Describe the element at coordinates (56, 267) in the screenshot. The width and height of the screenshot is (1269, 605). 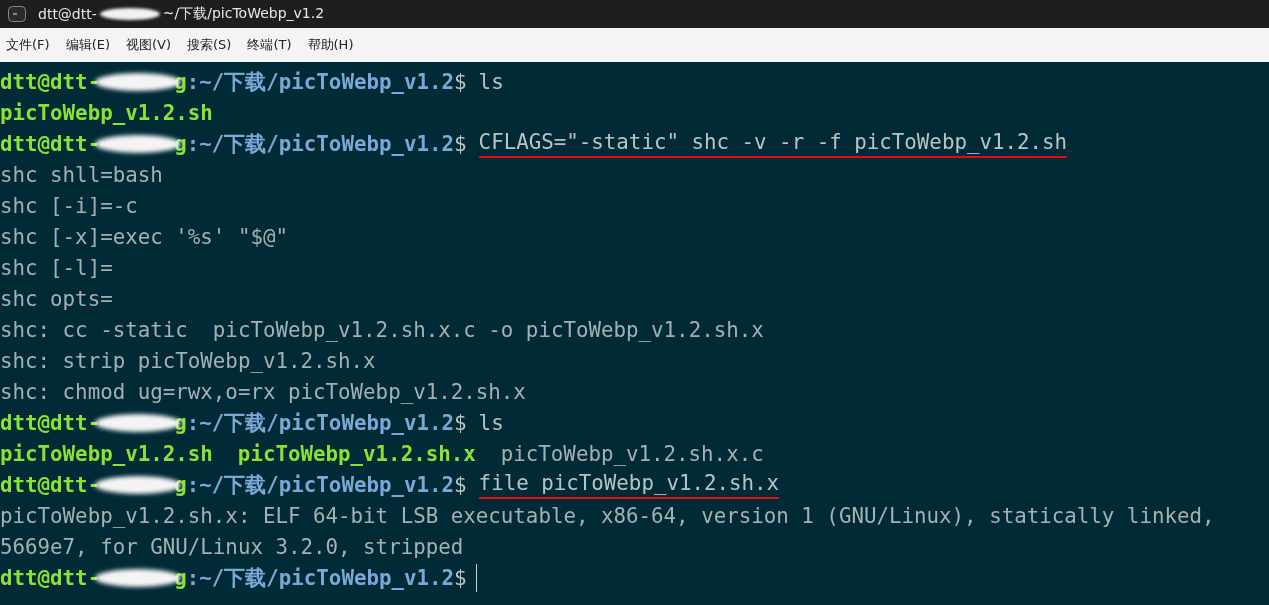
I see `output-text: shc [-l]=` at that location.